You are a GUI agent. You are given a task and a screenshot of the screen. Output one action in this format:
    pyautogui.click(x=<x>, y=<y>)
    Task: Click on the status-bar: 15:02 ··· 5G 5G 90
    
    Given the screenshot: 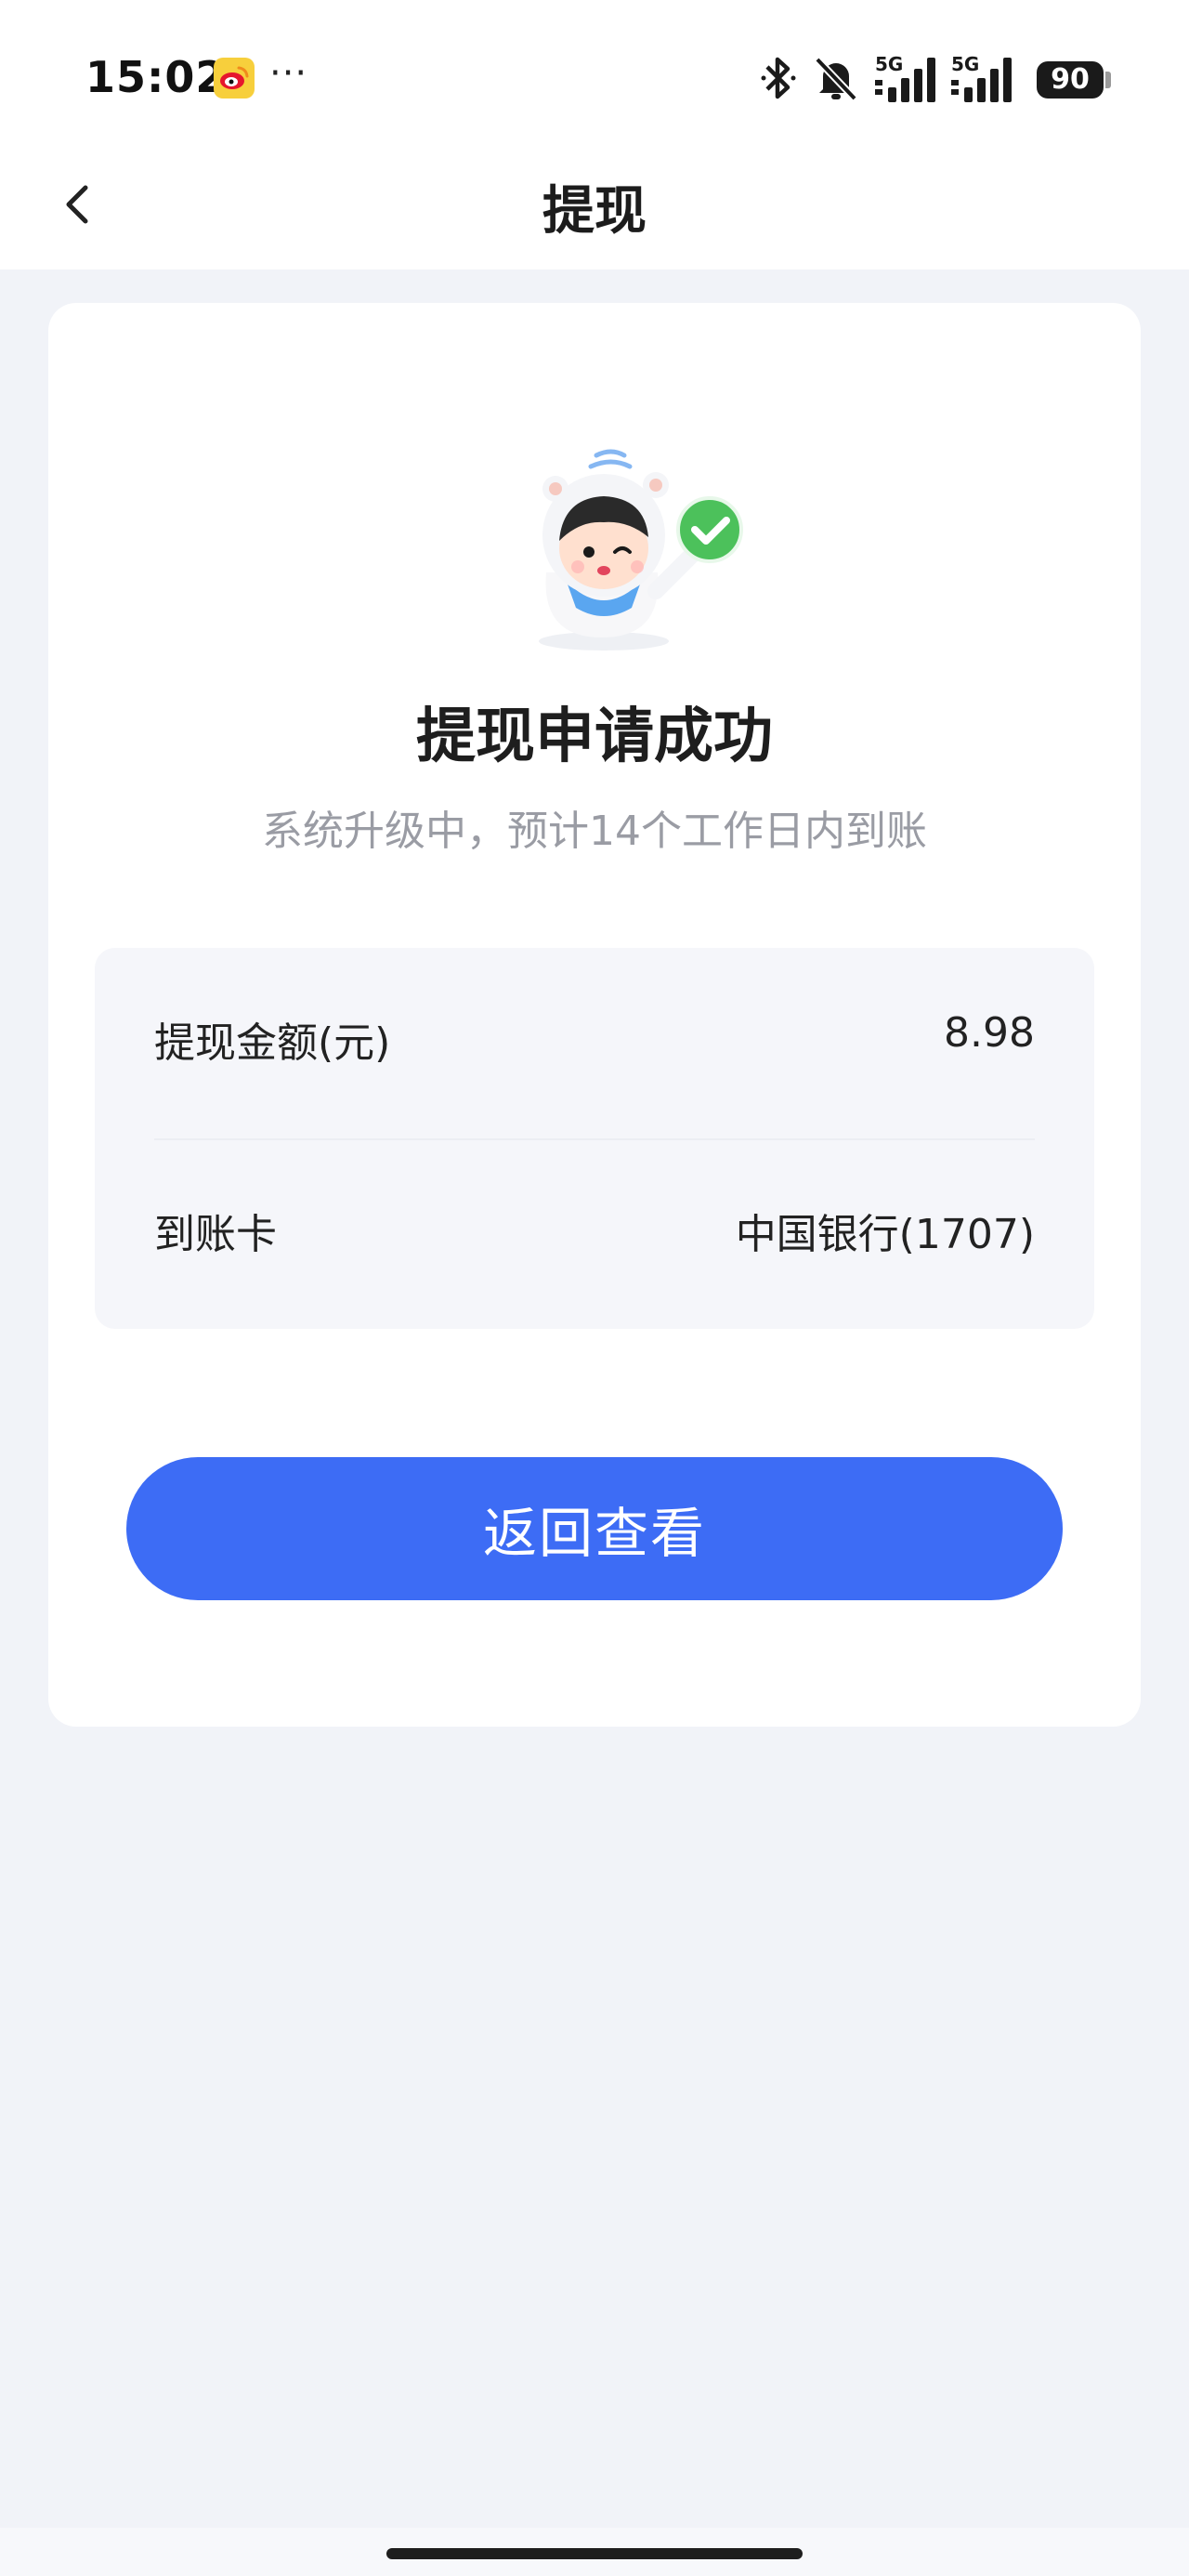 What is the action you would take?
    pyautogui.click(x=594, y=69)
    